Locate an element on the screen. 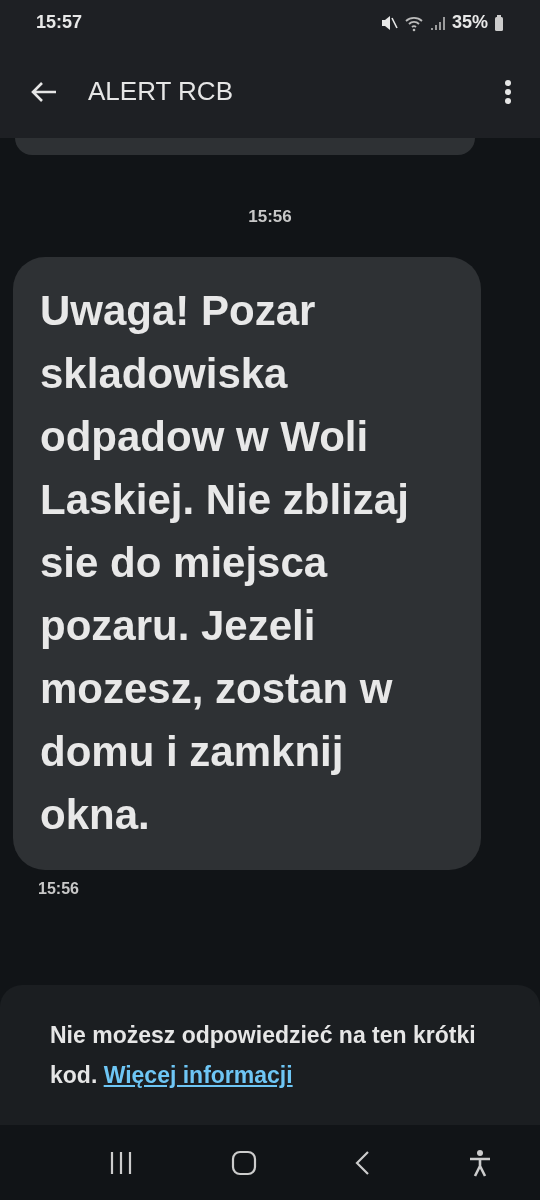 Image resolution: width=540 pixels, height=1200 pixels. clock-time: 15:57 is located at coordinates (59, 22).